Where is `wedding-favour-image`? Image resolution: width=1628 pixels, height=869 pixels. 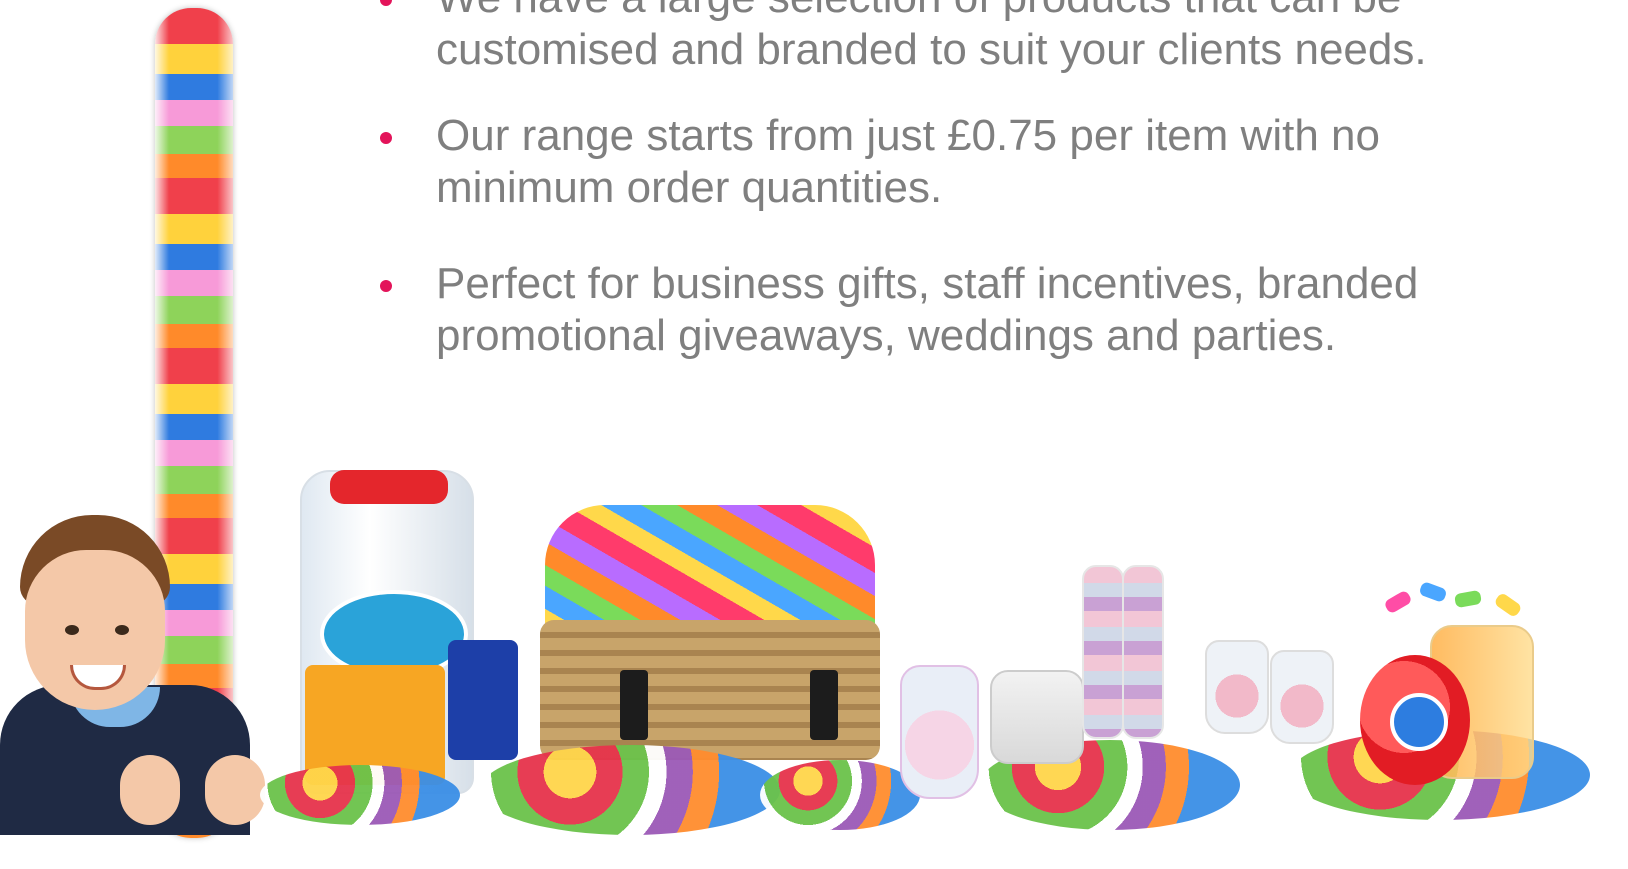 wedding-favour-image is located at coordinates (939, 732).